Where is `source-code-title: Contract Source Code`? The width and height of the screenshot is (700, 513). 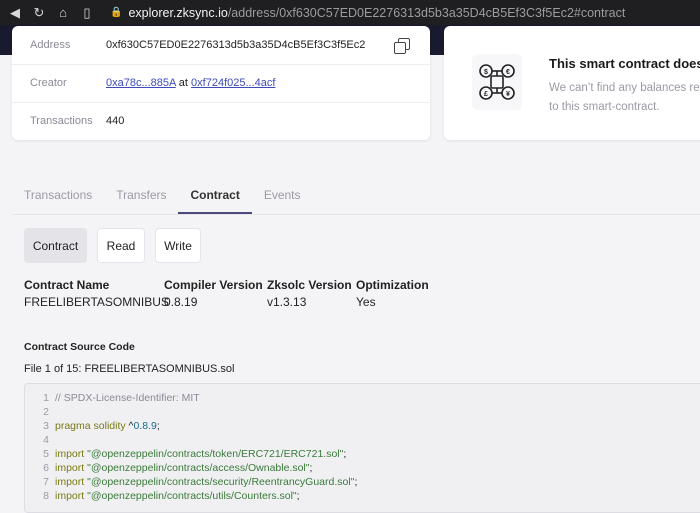
source-code-title: Contract Source Code is located at coordinates (79, 347).